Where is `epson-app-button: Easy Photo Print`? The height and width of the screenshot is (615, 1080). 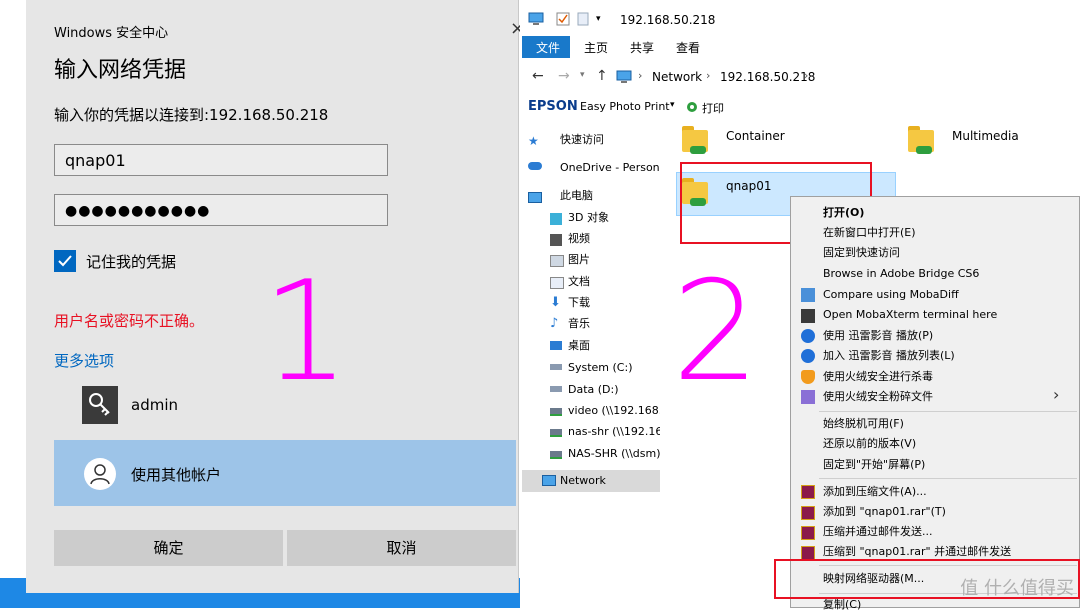 epson-app-button: Easy Photo Print is located at coordinates (625, 106).